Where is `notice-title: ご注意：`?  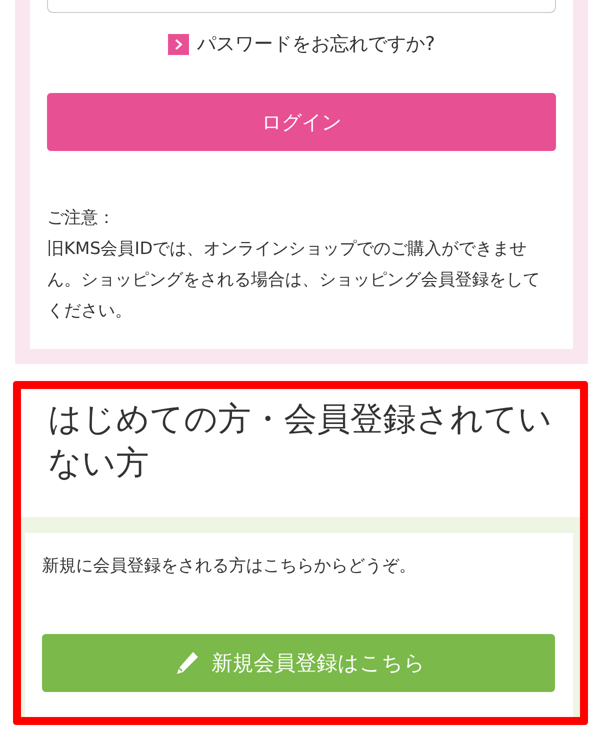
notice-title: ご注意： is located at coordinates (81, 218).